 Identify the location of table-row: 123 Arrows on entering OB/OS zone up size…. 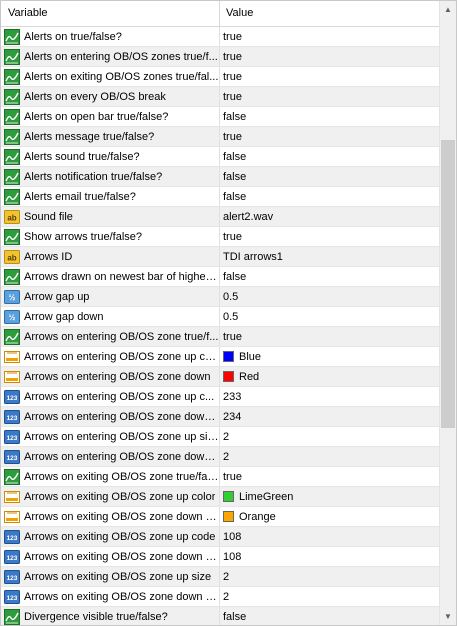
(220, 437).